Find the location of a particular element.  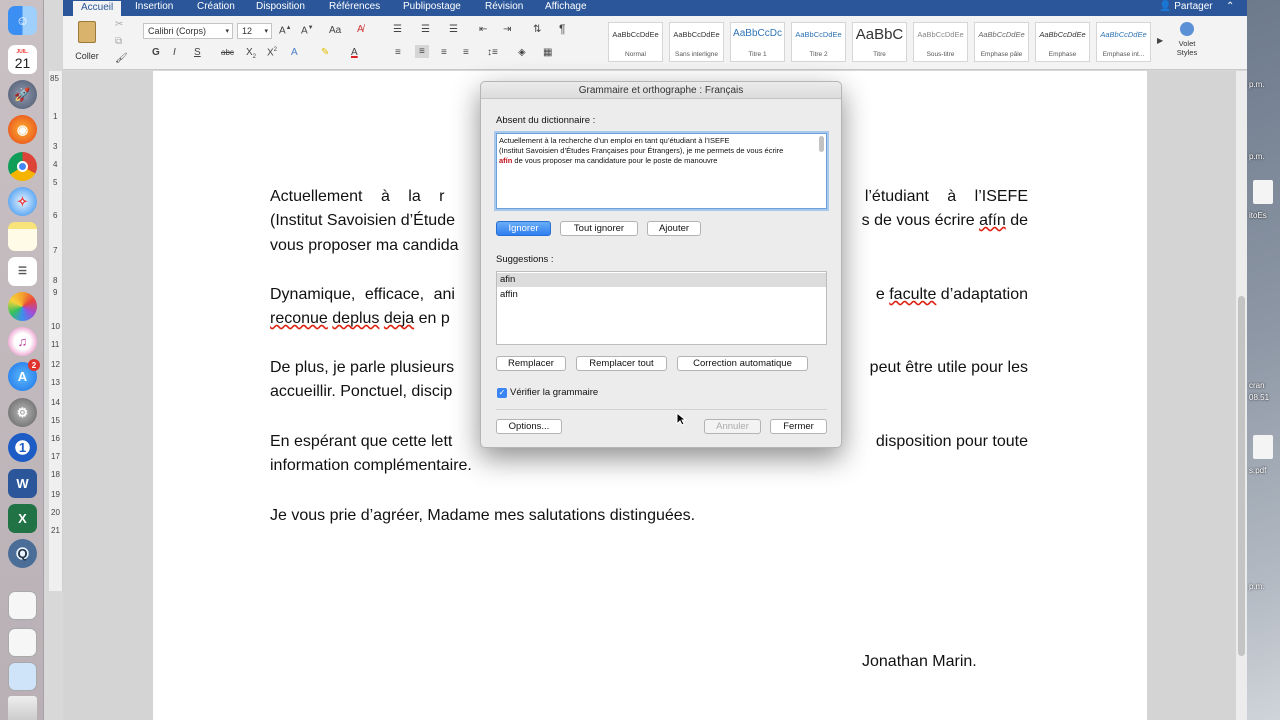

style-heading-1: AaBbCcDc Titre 1 is located at coordinates (757, 42).